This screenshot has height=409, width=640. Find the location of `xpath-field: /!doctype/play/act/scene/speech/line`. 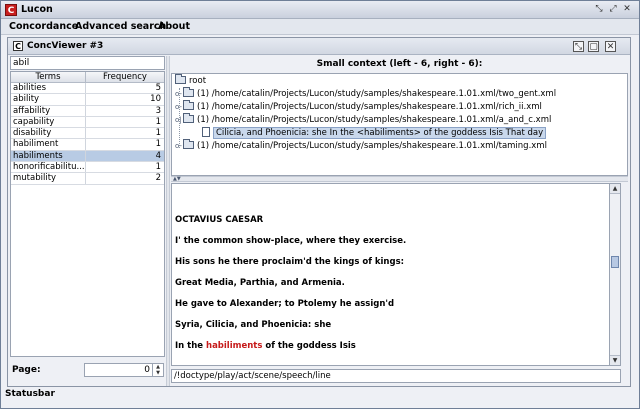

xpath-field: /!doctype/play/act/scene/speech/line is located at coordinates (396, 376).